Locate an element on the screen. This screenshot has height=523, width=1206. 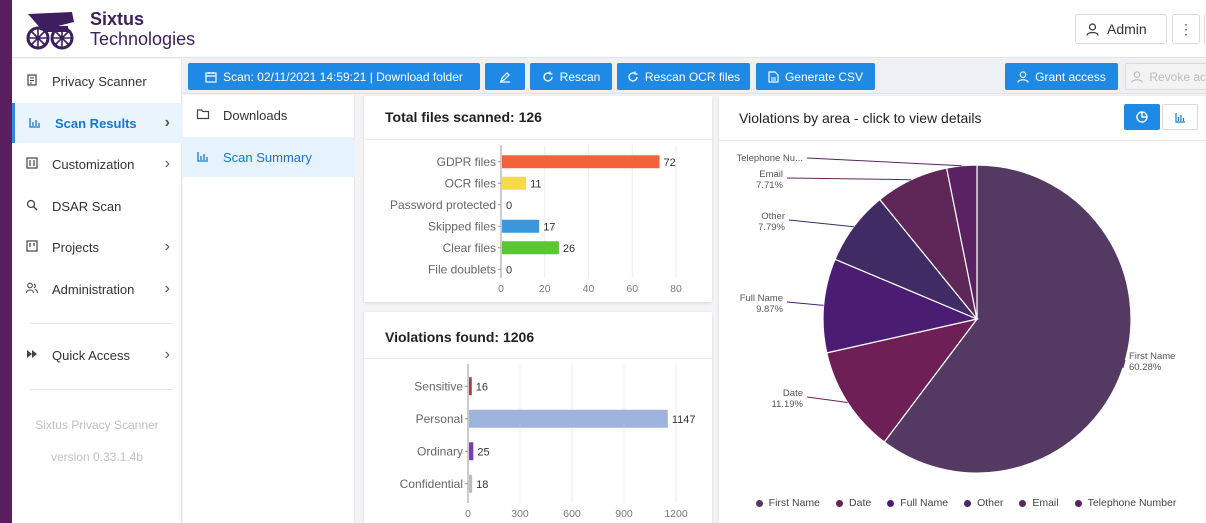
sidebar-divider is located at coordinates (101, 389).